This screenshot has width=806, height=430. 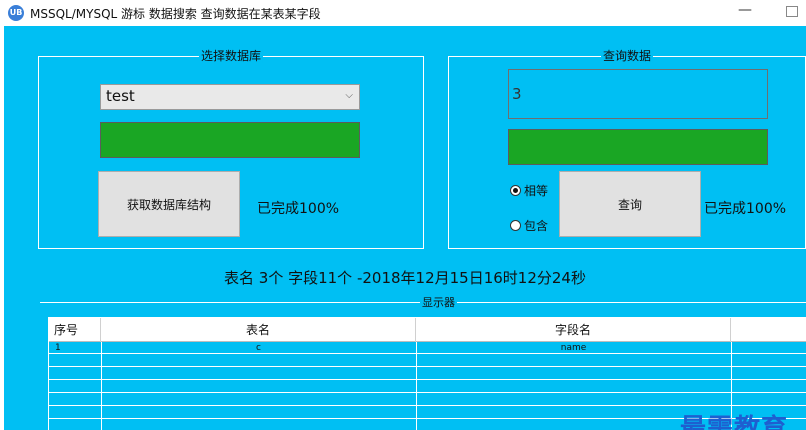 What do you see at coordinates (258, 348) in the screenshot?
I see `cell-table-name: c` at bounding box center [258, 348].